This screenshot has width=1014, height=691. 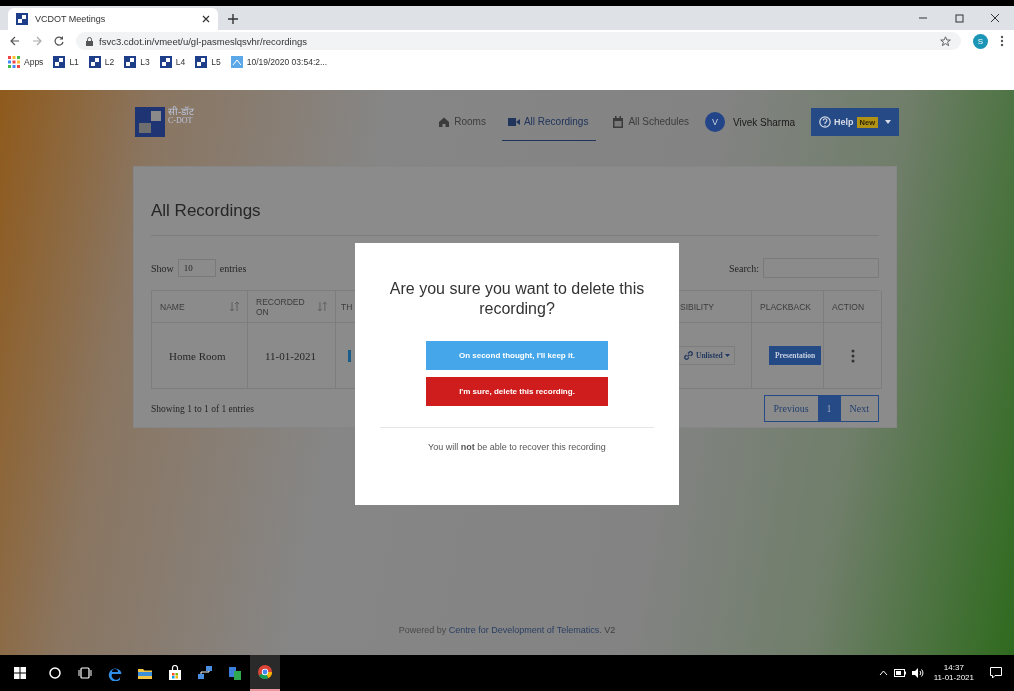 I want to click on column-header: RECORDED ON, so click(x=292, y=307).